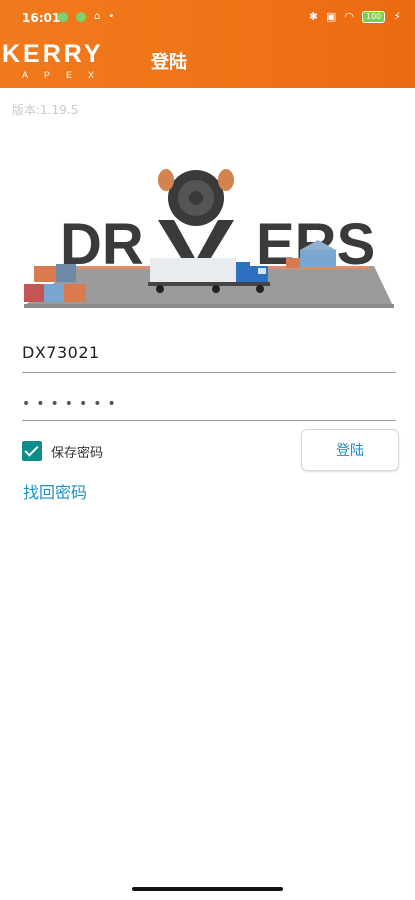 Image resolution: width=415 pixels, height=900 pixels. What do you see at coordinates (66, 75) in the screenshot?
I see `logo-subtext: APEX` at bounding box center [66, 75].